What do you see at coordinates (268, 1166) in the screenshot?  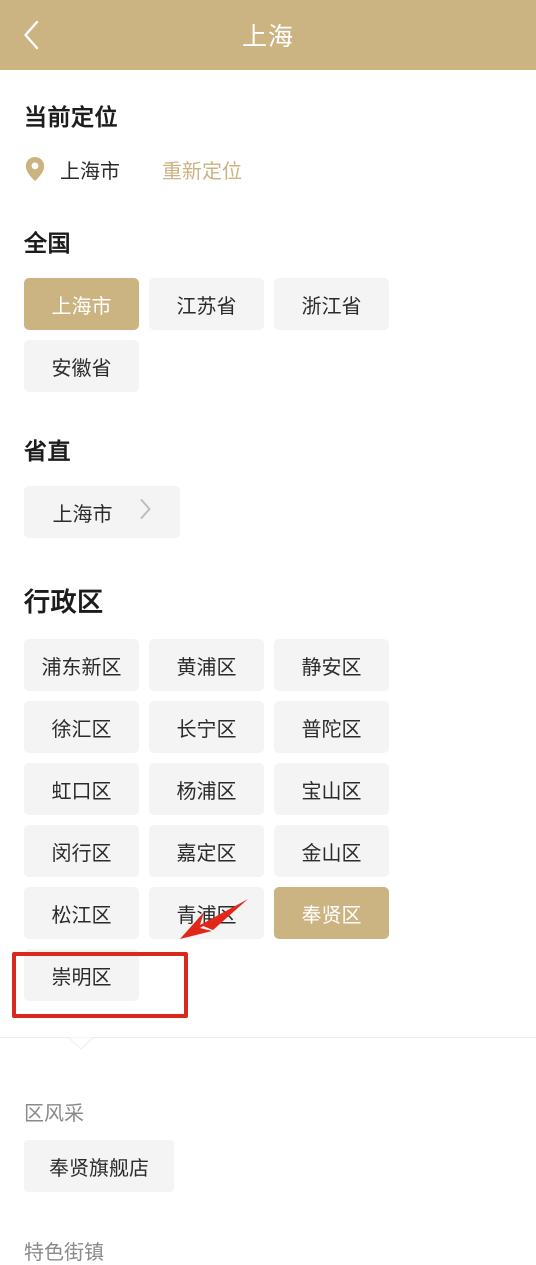 I see `store-chip-list: 奉贤旗舰店` at bounding box center [268, 1166].